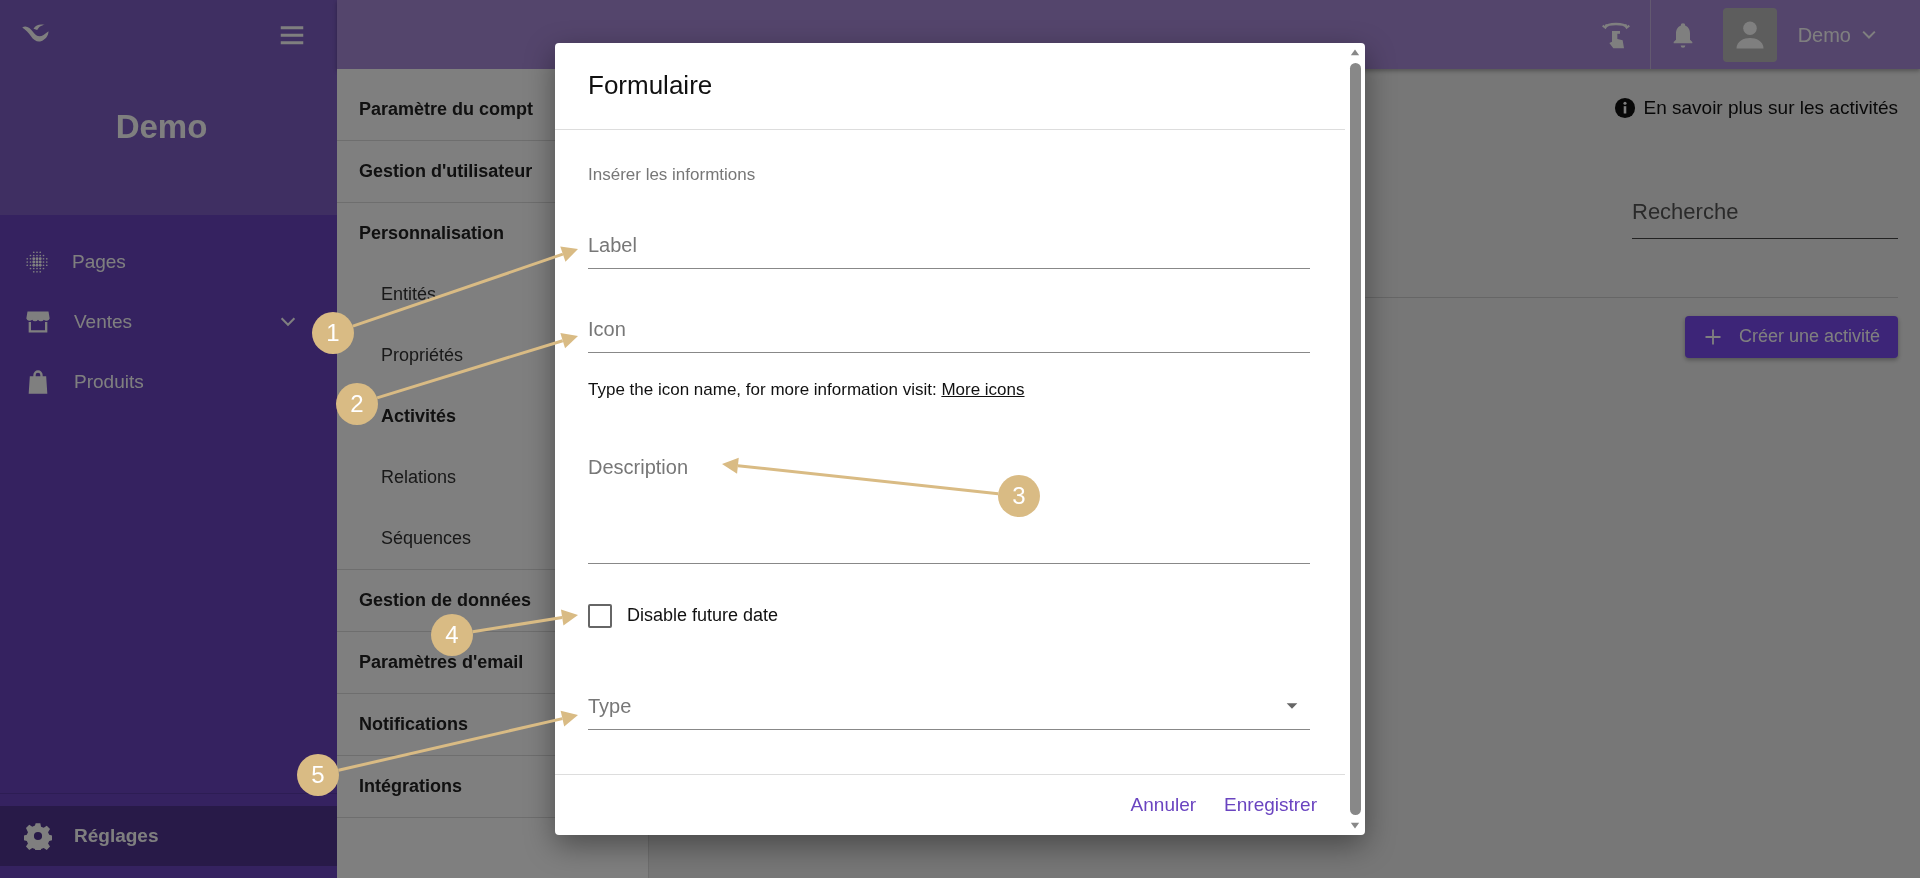 The width and height of the screenshot is (1920, 878). I want to click on sidebar-item: Ventes, so click(153, 322).